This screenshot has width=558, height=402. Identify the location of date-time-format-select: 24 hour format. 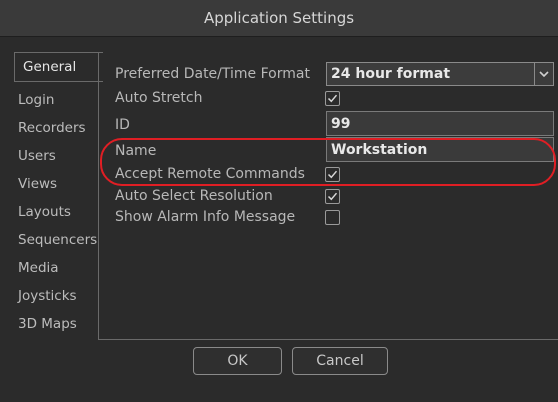
(440, 74).